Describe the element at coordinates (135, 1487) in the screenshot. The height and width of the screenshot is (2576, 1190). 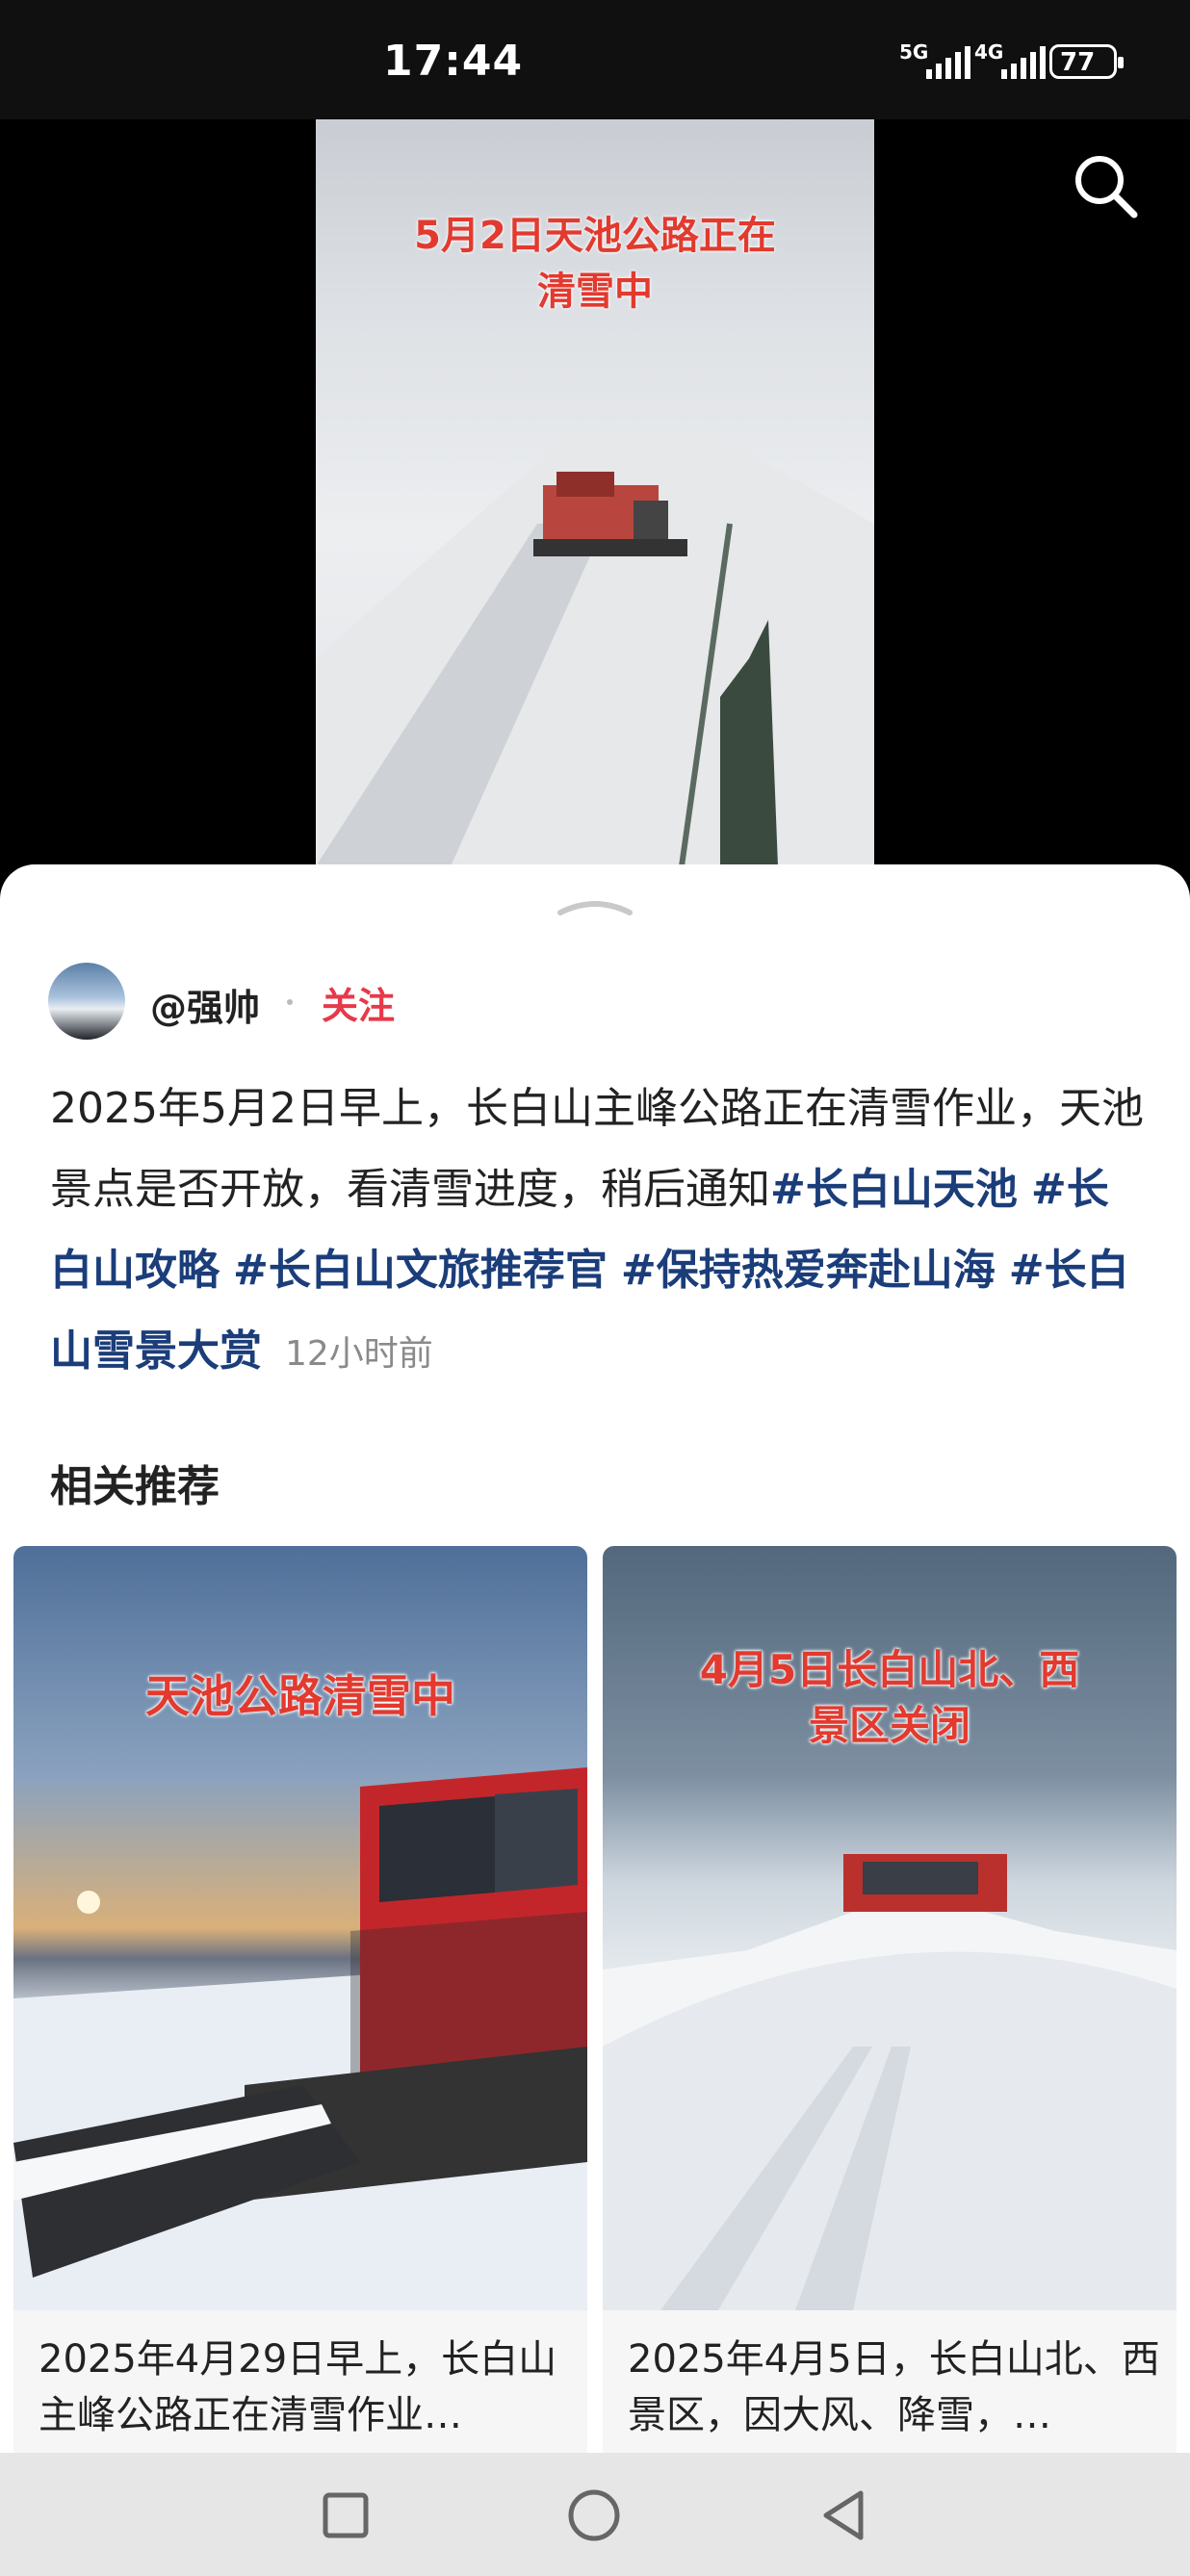
I see `related-section-title: 相关推荐` at that location.